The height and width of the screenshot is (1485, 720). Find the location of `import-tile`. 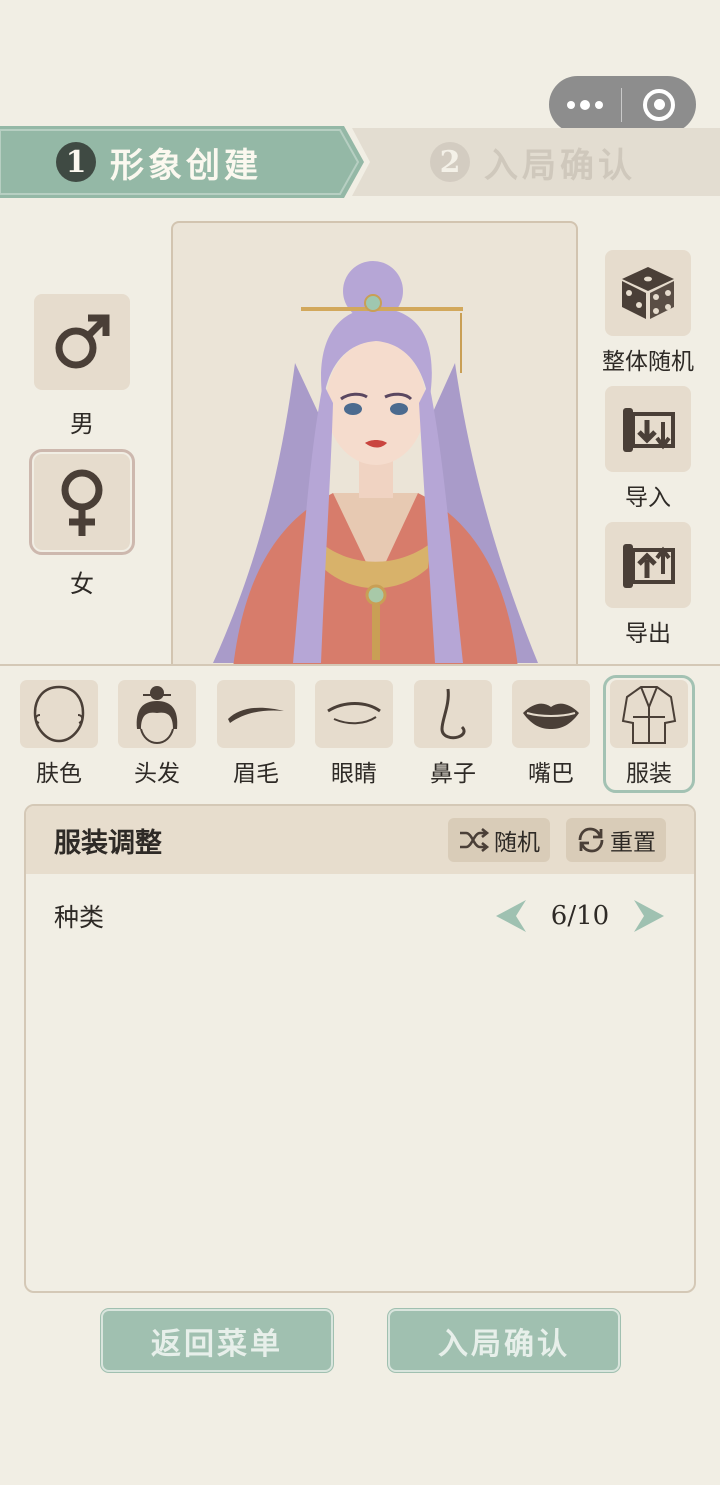

import-tile is located at coordinates (648, 429).